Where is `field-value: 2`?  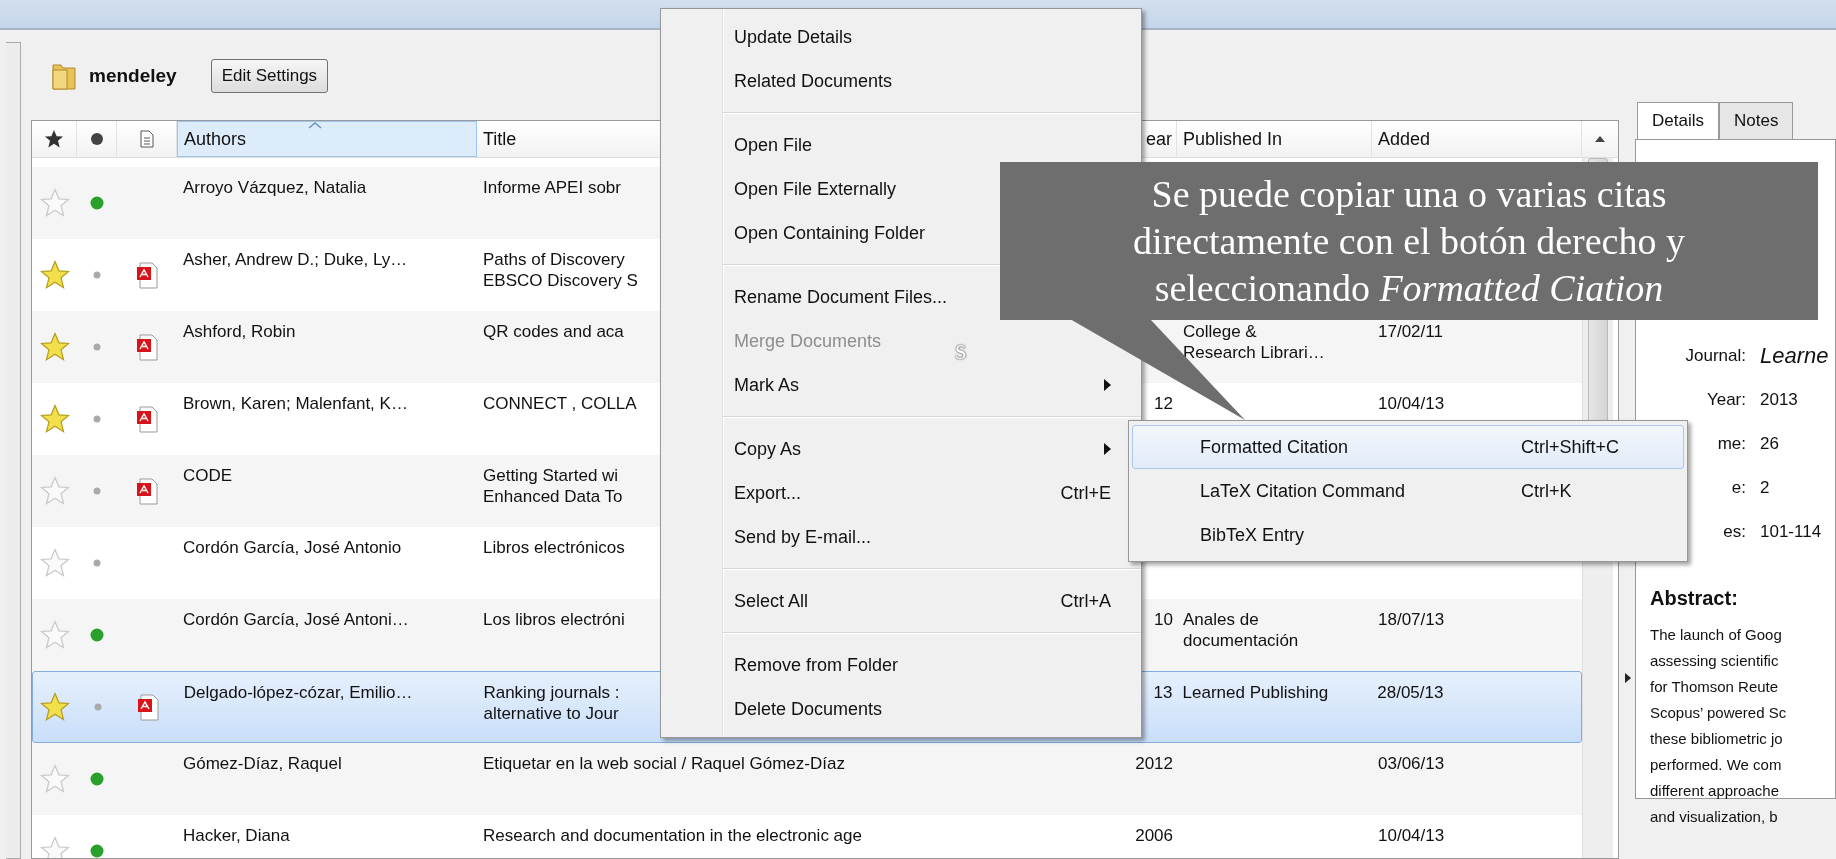 field-value: 2 is located at coordinates (1765, 488).